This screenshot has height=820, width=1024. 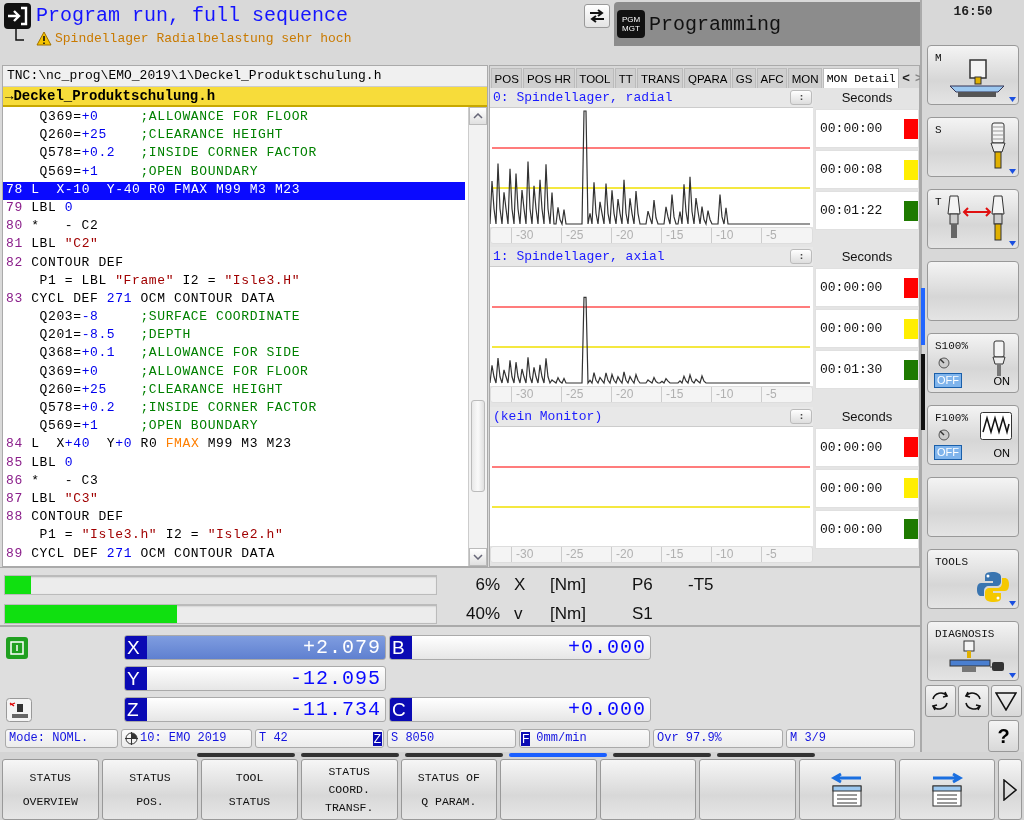 I want to click on code-line: Q201=-8.5 ;DEPTH, so click(x=234, y=336).